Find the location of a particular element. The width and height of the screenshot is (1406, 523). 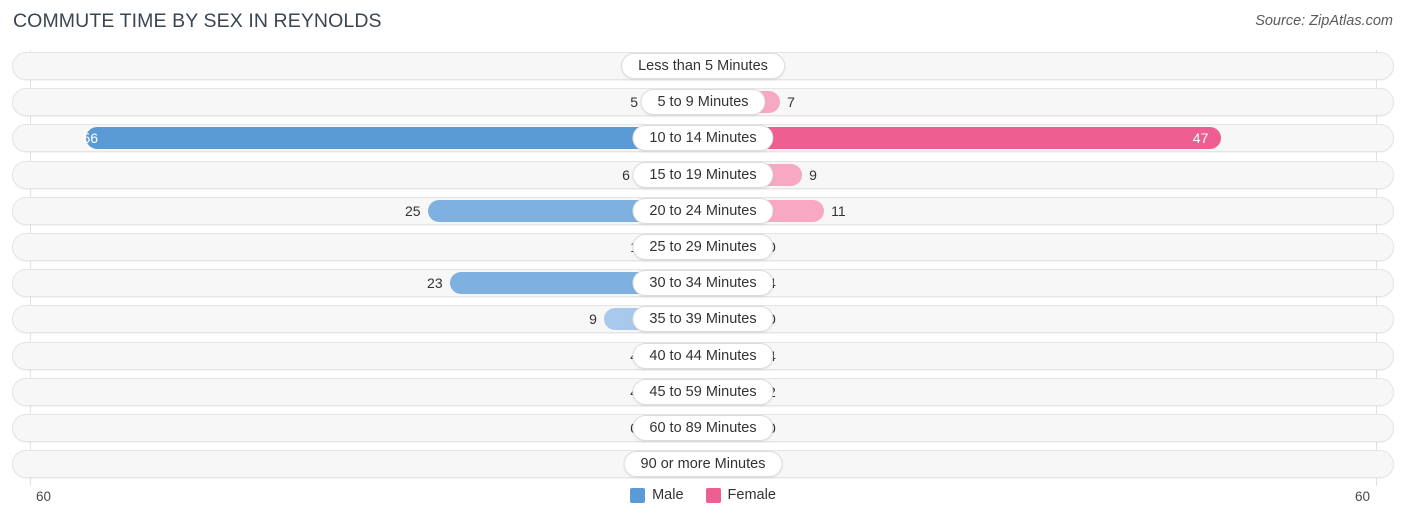

legend-item-female: Female is located at coordinates (740, 495).